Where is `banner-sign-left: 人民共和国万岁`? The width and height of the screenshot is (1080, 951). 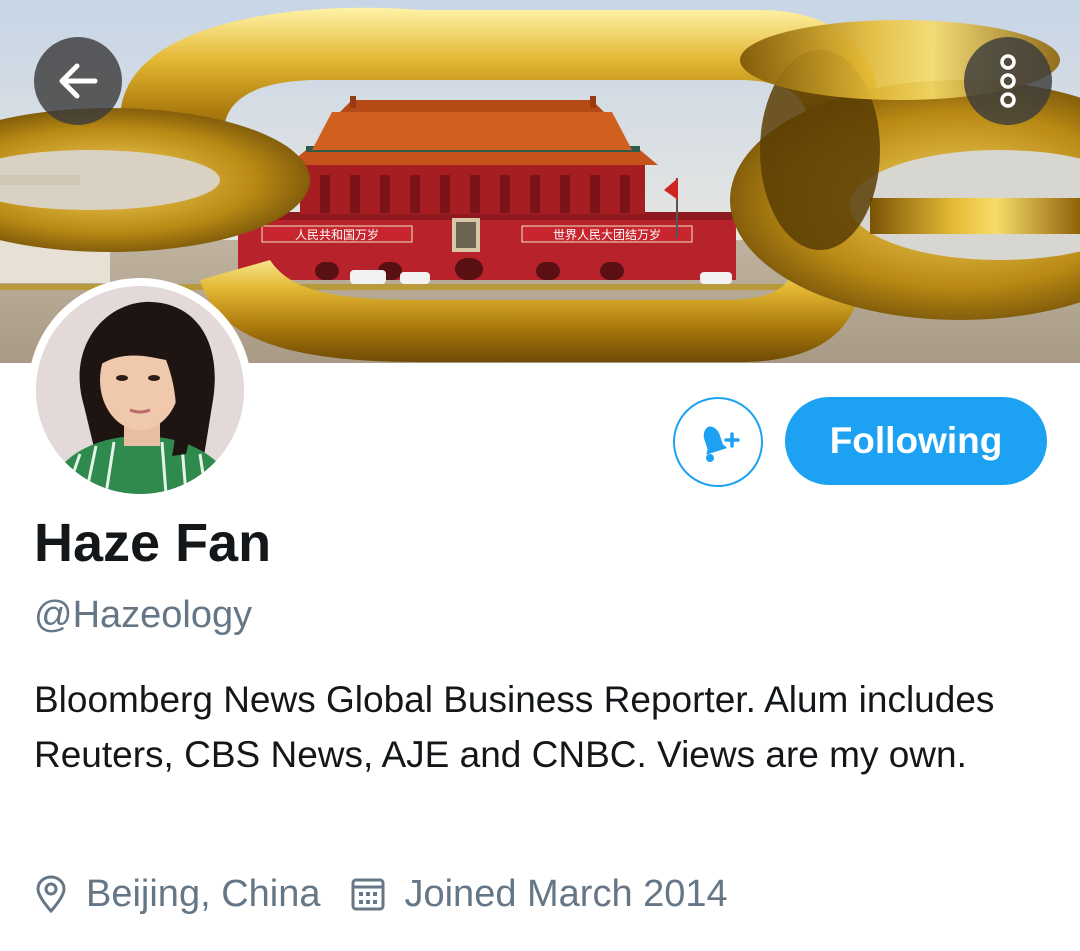
banner-sign-left: 人民共和国万岁 is located at coordinates (337, 234).